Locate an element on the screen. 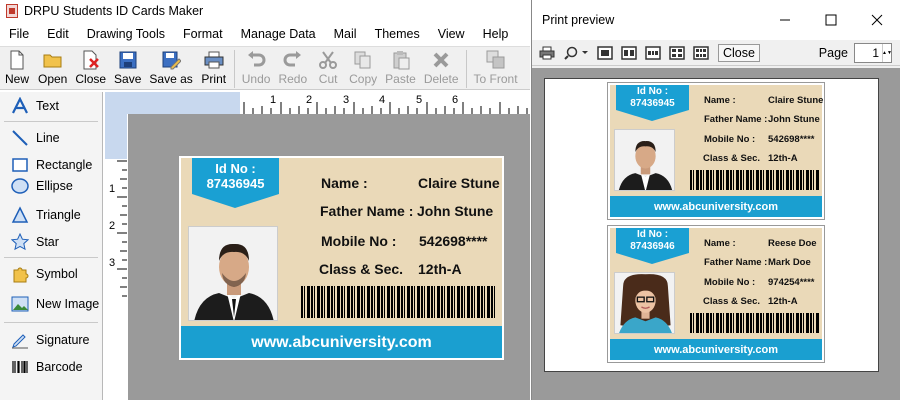 Image resolution: width=900 pixels, height=400 pixels. save-as-button: Save as is located at coordinates (170, 68).